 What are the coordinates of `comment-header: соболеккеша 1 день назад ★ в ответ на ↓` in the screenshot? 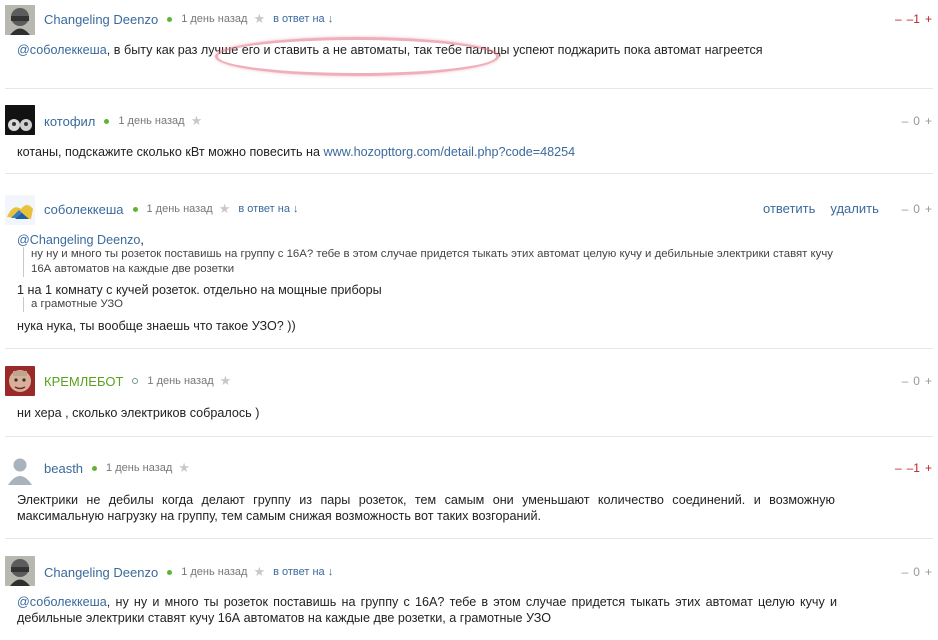 It's located at (171, 209).